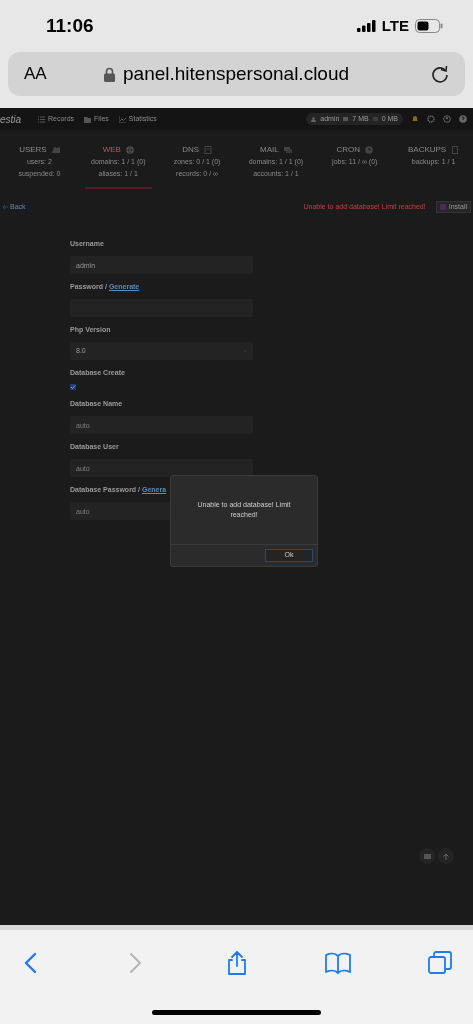 Image resolution: width=473 pixels, height=1024 pixels. Describe the element at coordinates (395, 25) in the screenshot. I see `network-label: LTE` at that location.